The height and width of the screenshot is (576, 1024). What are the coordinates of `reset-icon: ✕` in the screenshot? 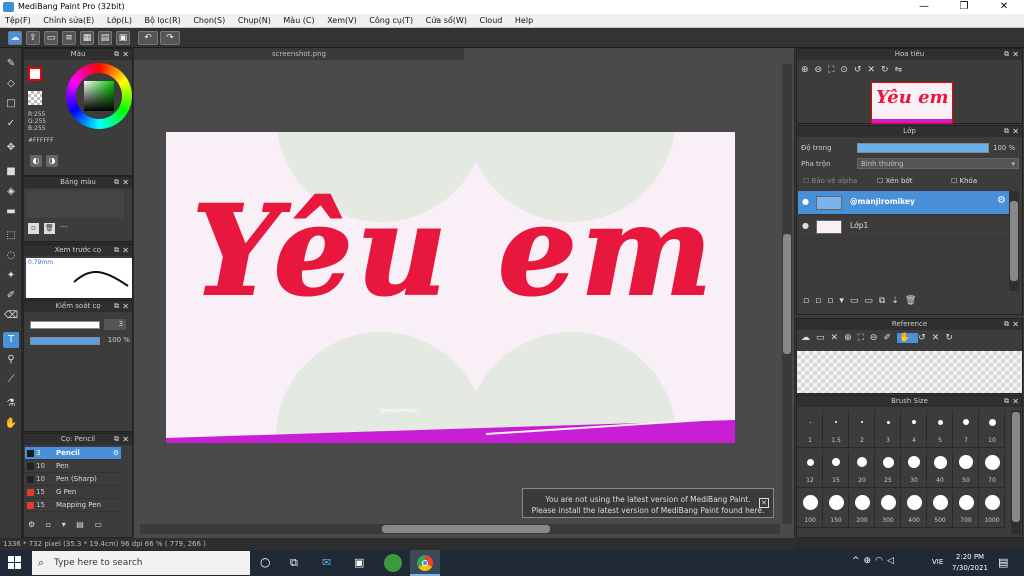 It's located at (875, 70).